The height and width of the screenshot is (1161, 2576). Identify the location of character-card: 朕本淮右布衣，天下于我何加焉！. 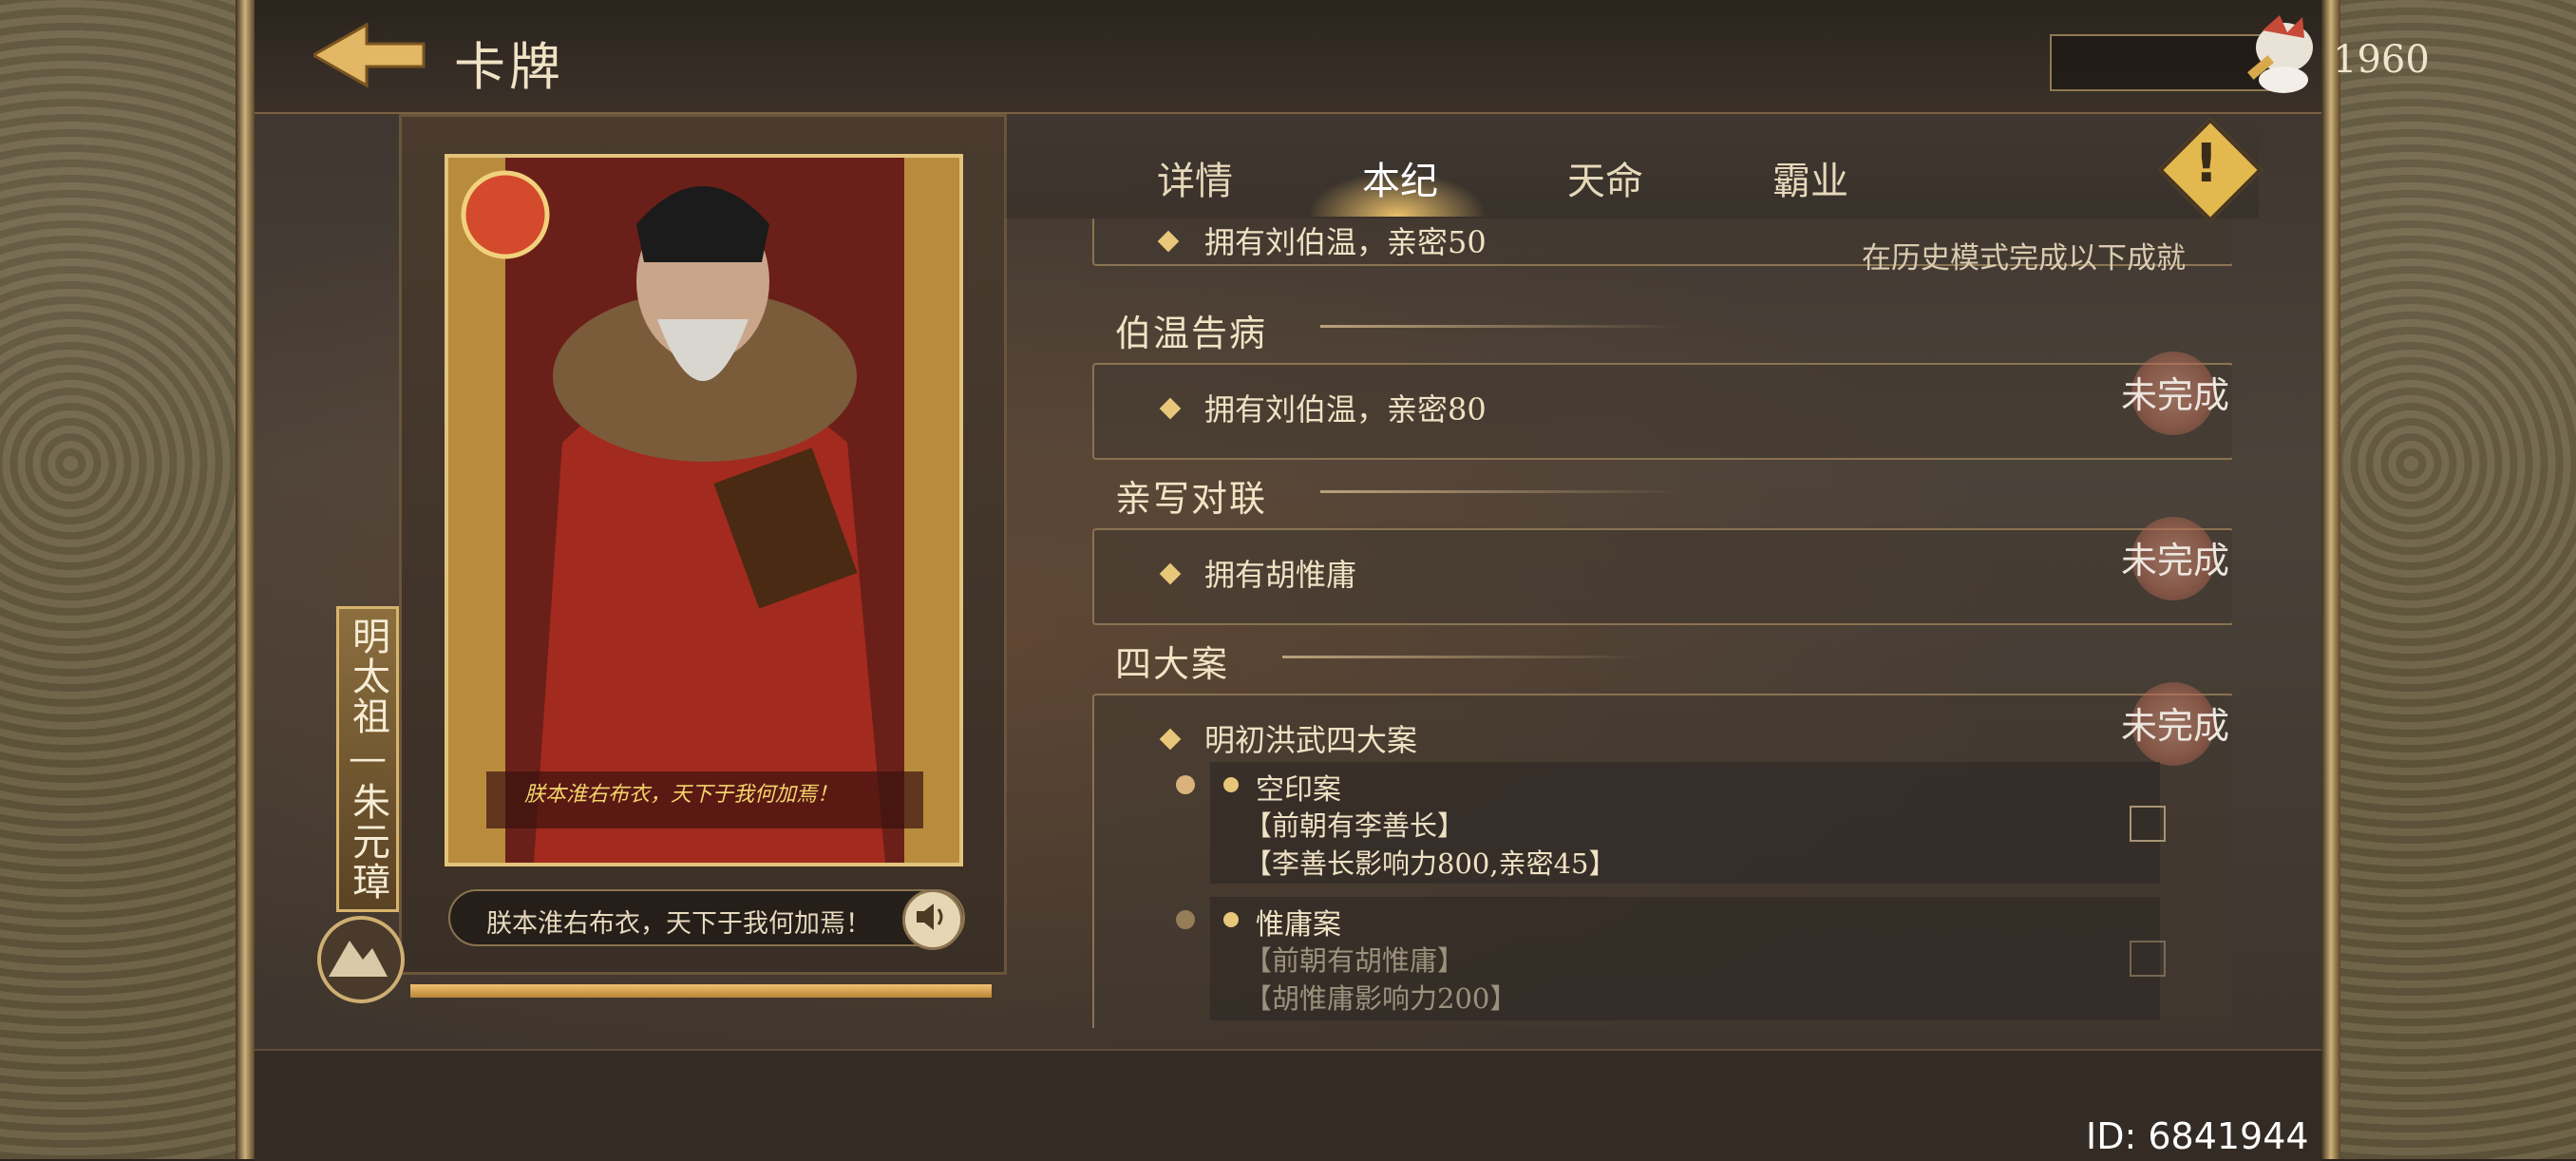
(704, 510).